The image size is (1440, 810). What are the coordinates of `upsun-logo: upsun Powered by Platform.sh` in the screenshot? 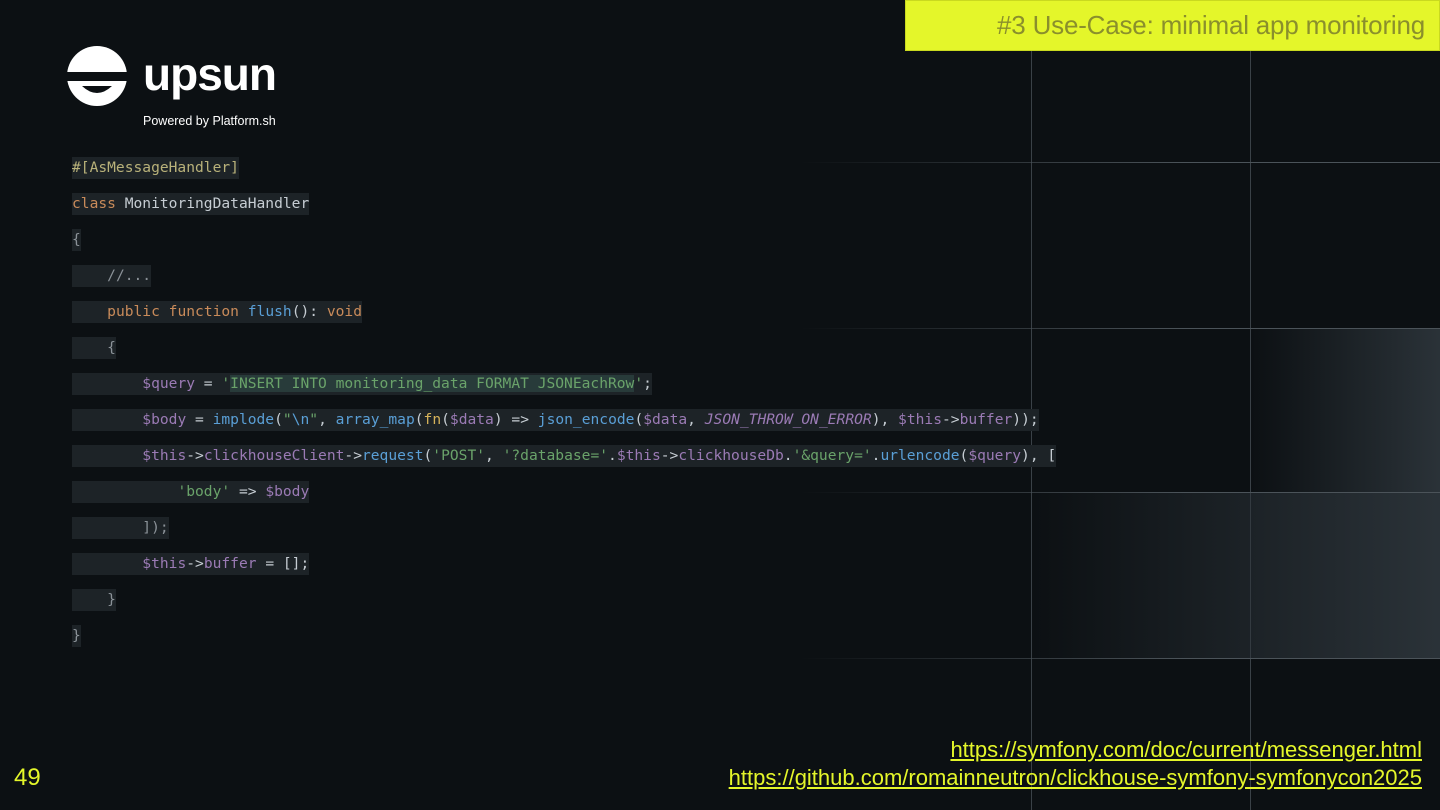 It's located at (186, 90).